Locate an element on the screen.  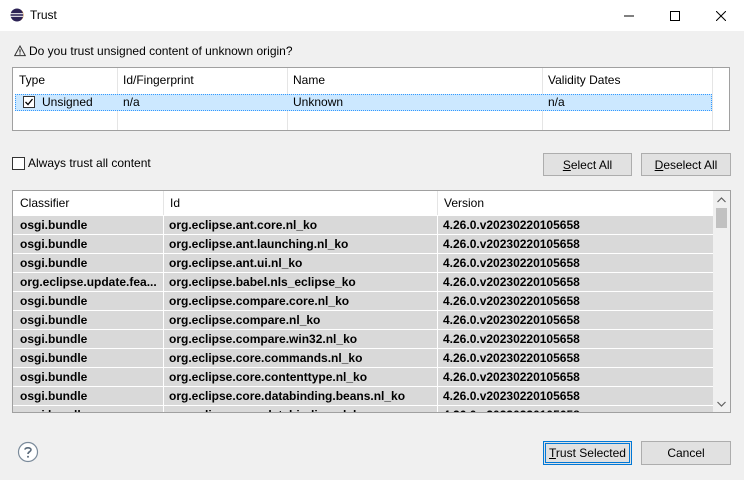
close-button is located at coordinates (721, 15).